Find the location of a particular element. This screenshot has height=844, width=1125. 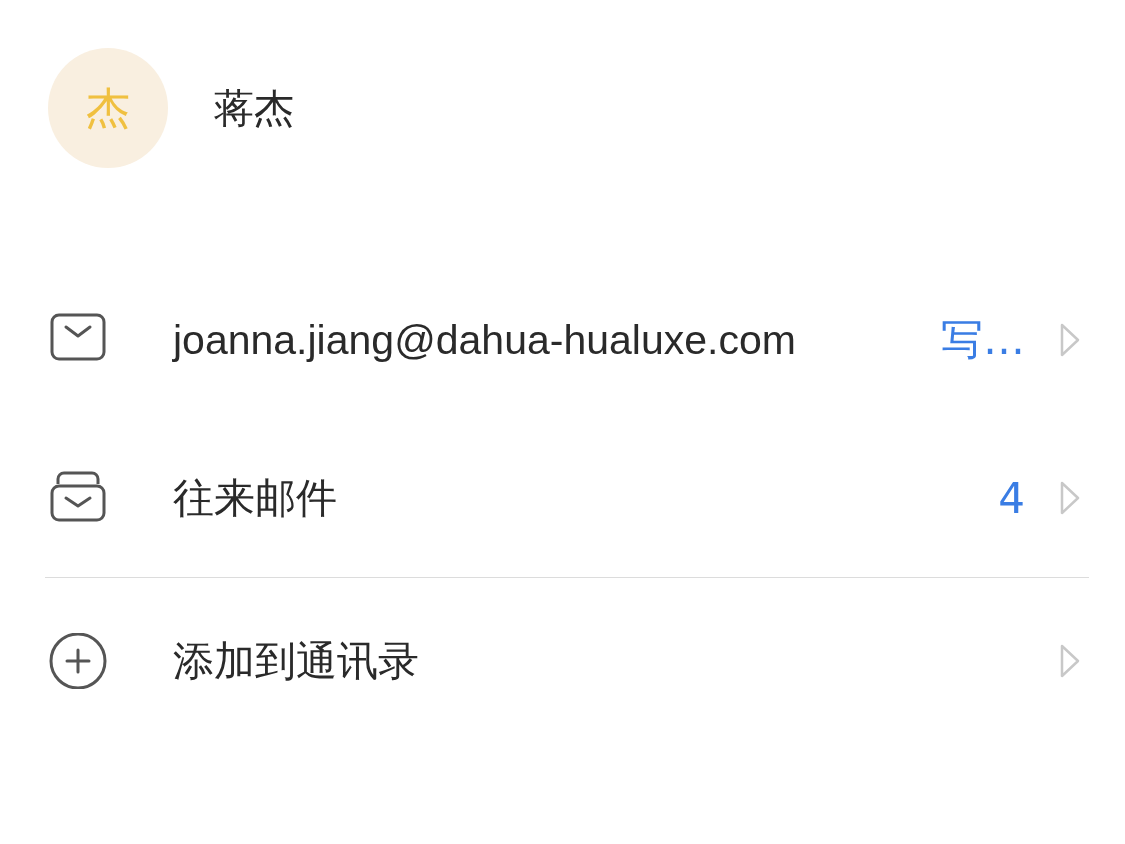

row-label: 添加到通讯录 is located at coordinates (296, 661).